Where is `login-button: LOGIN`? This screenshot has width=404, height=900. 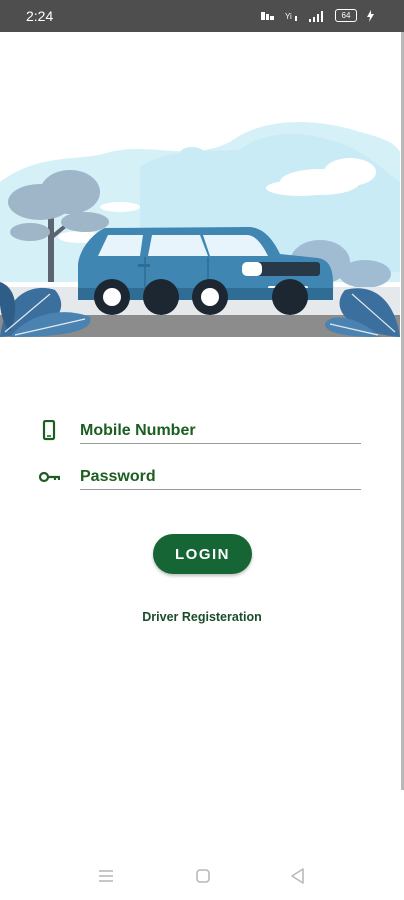
login-button: LOGIN is located at coordinates (202, 554).